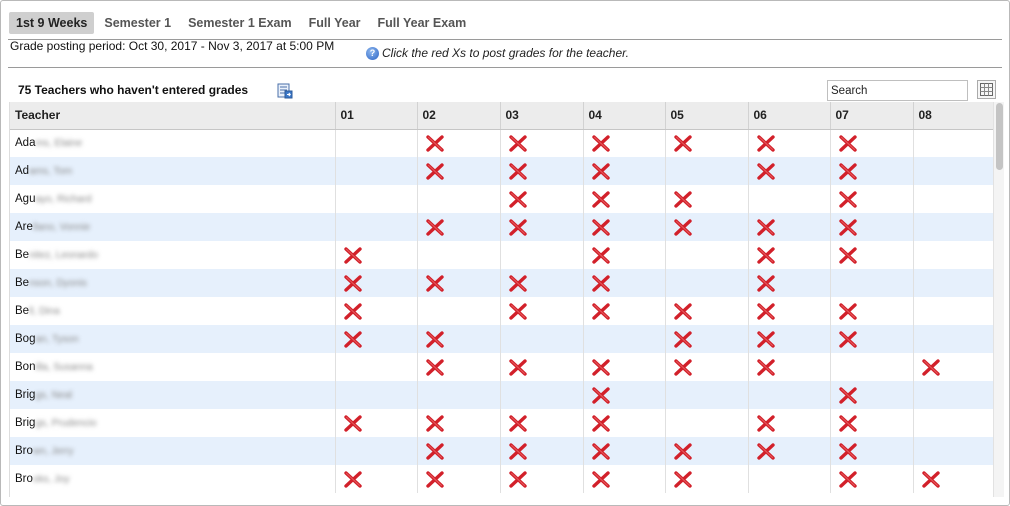 Image resolution: width=1010 pixels, height=506 pixels. Describe the element at coordinates (422, 23) in the screenshot. I see `tab-full-year-exam: Full Year Exam` at that location.